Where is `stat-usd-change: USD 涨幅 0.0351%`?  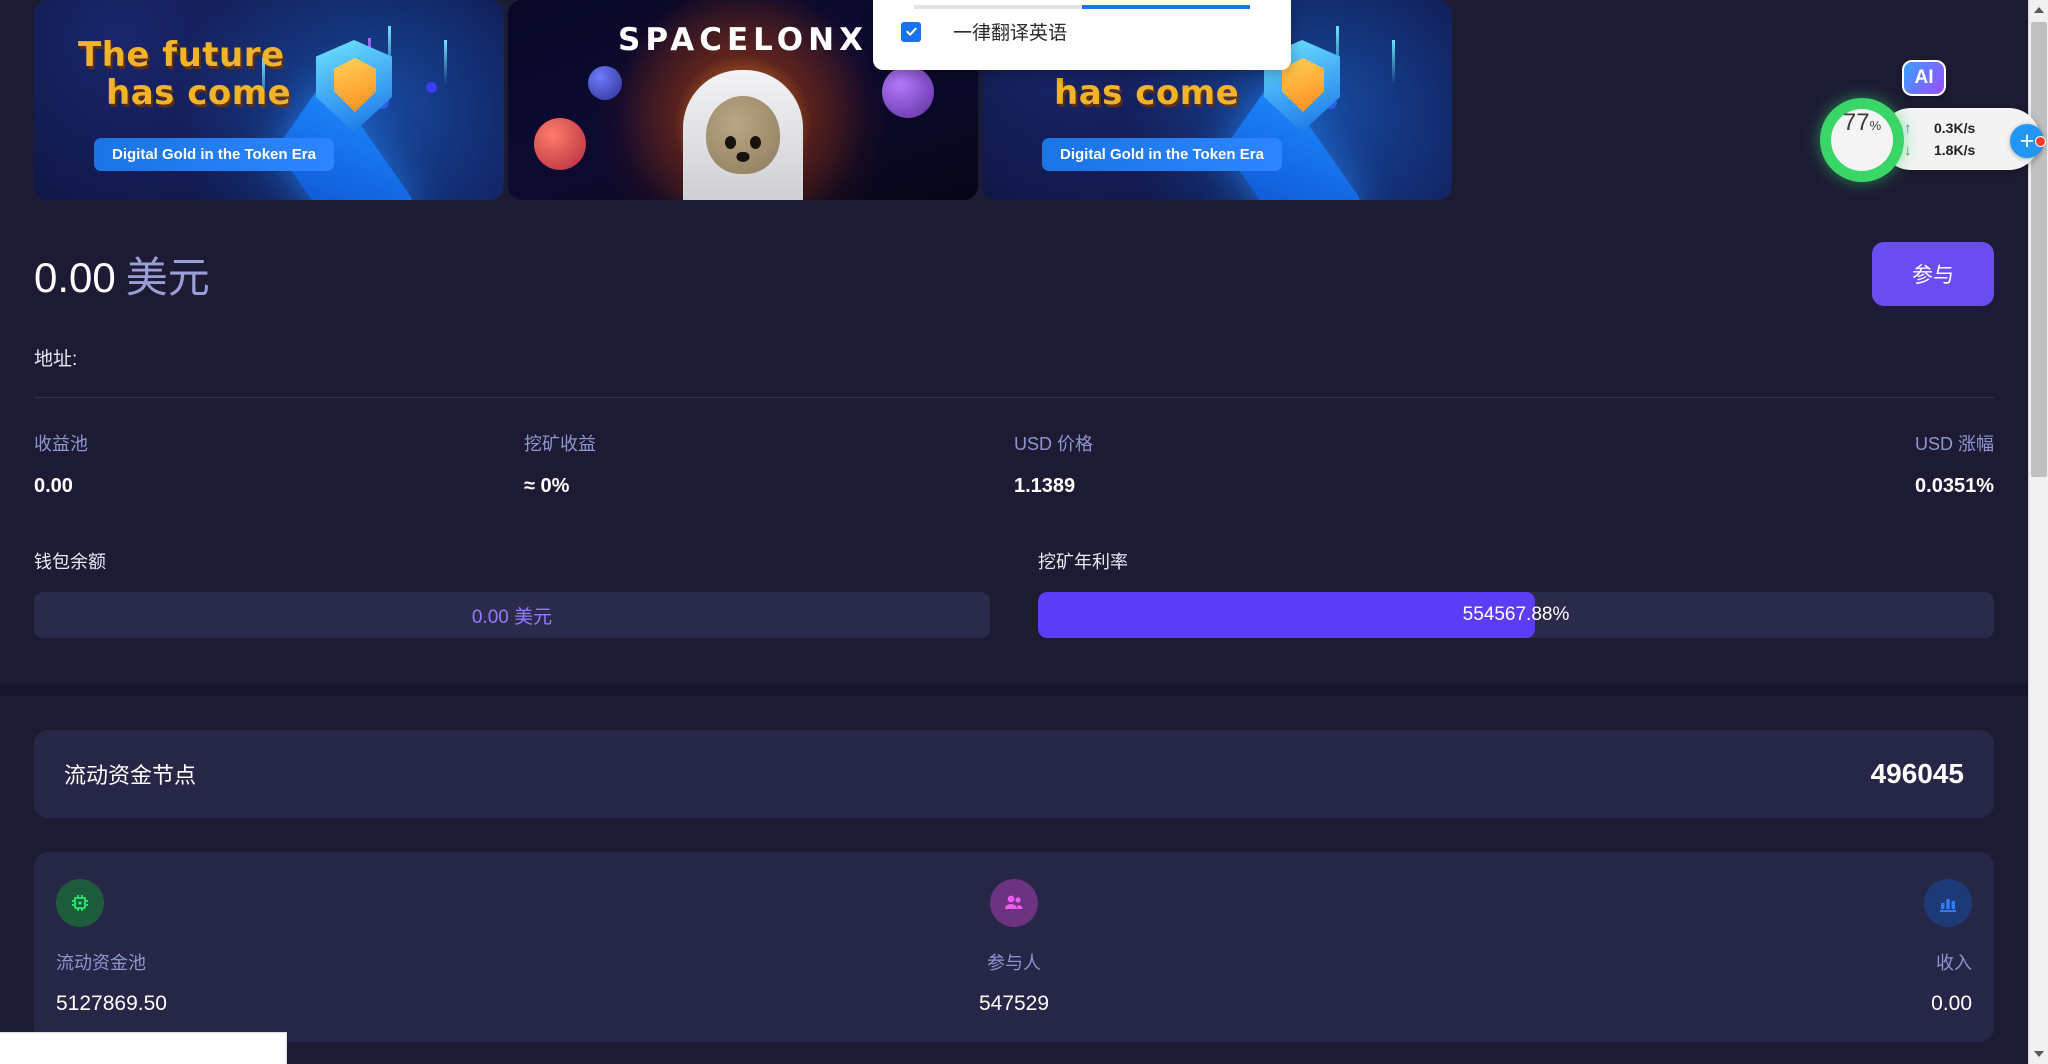
stat-usd-change: USD 涨幅 0.0351% is located at coordinates (1749, 464).